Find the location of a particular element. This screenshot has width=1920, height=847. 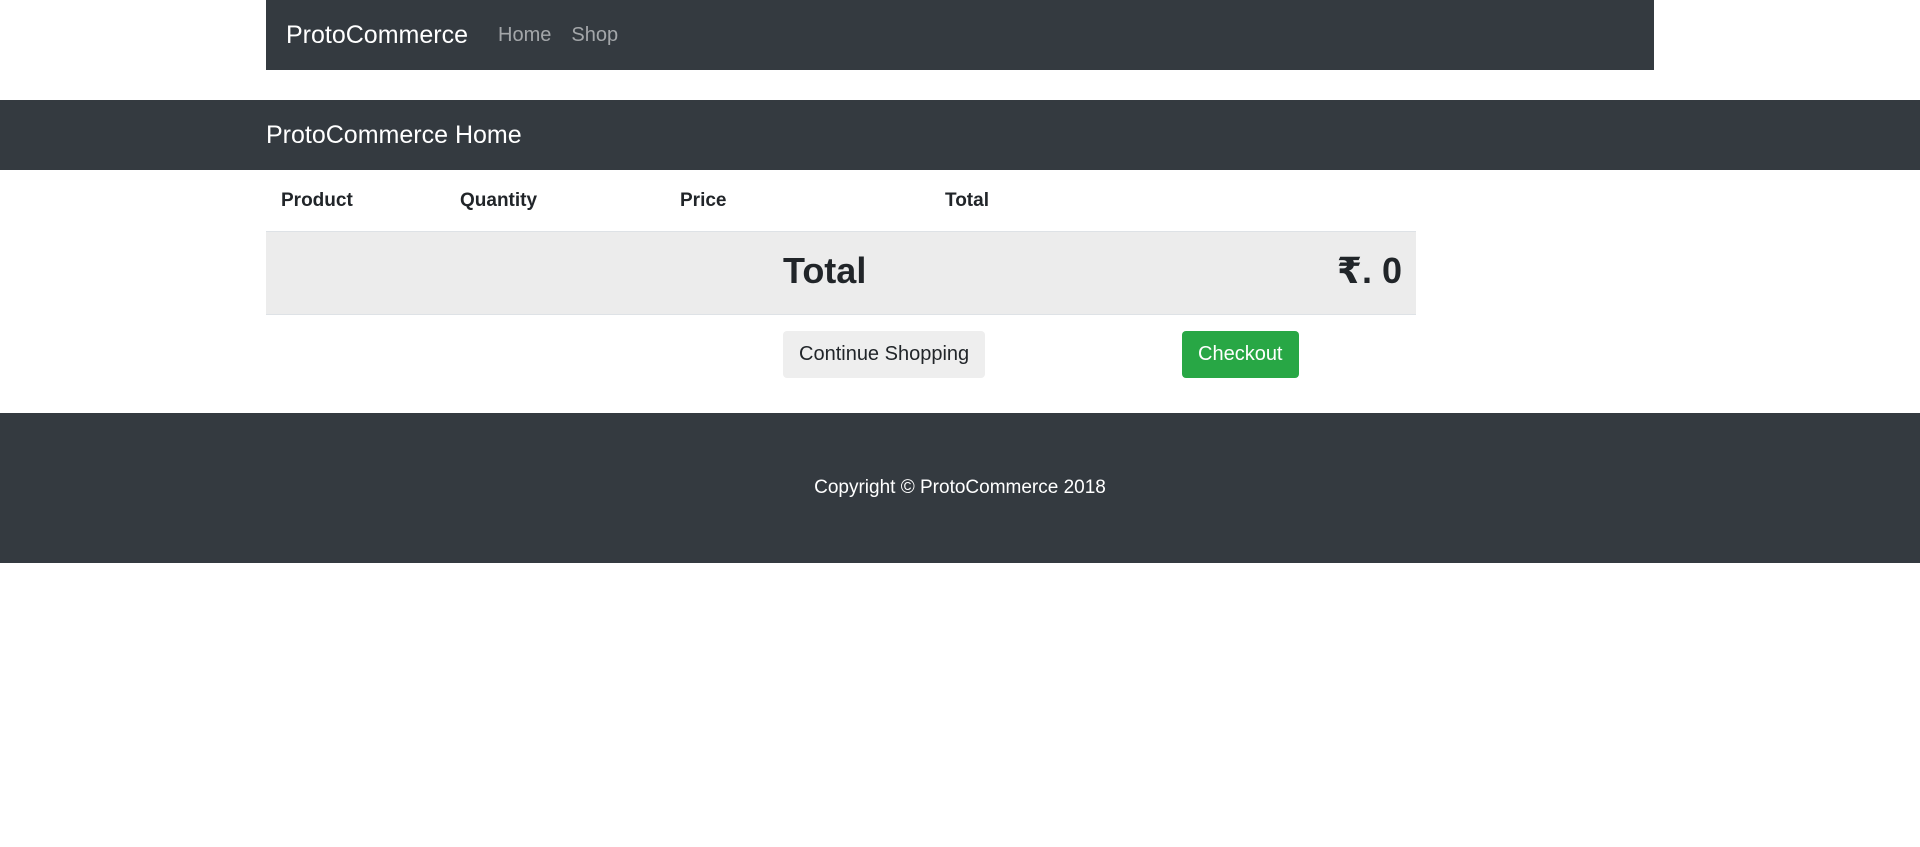

cart-total-label: Total is located at coordinates (825, 270).